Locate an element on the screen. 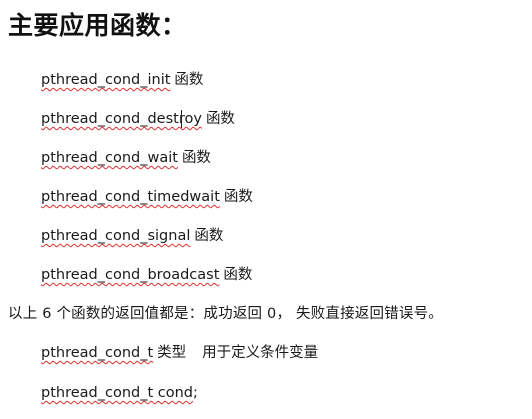  function-name: pthread_cond_broadcast is located at coordinates (130, 275).